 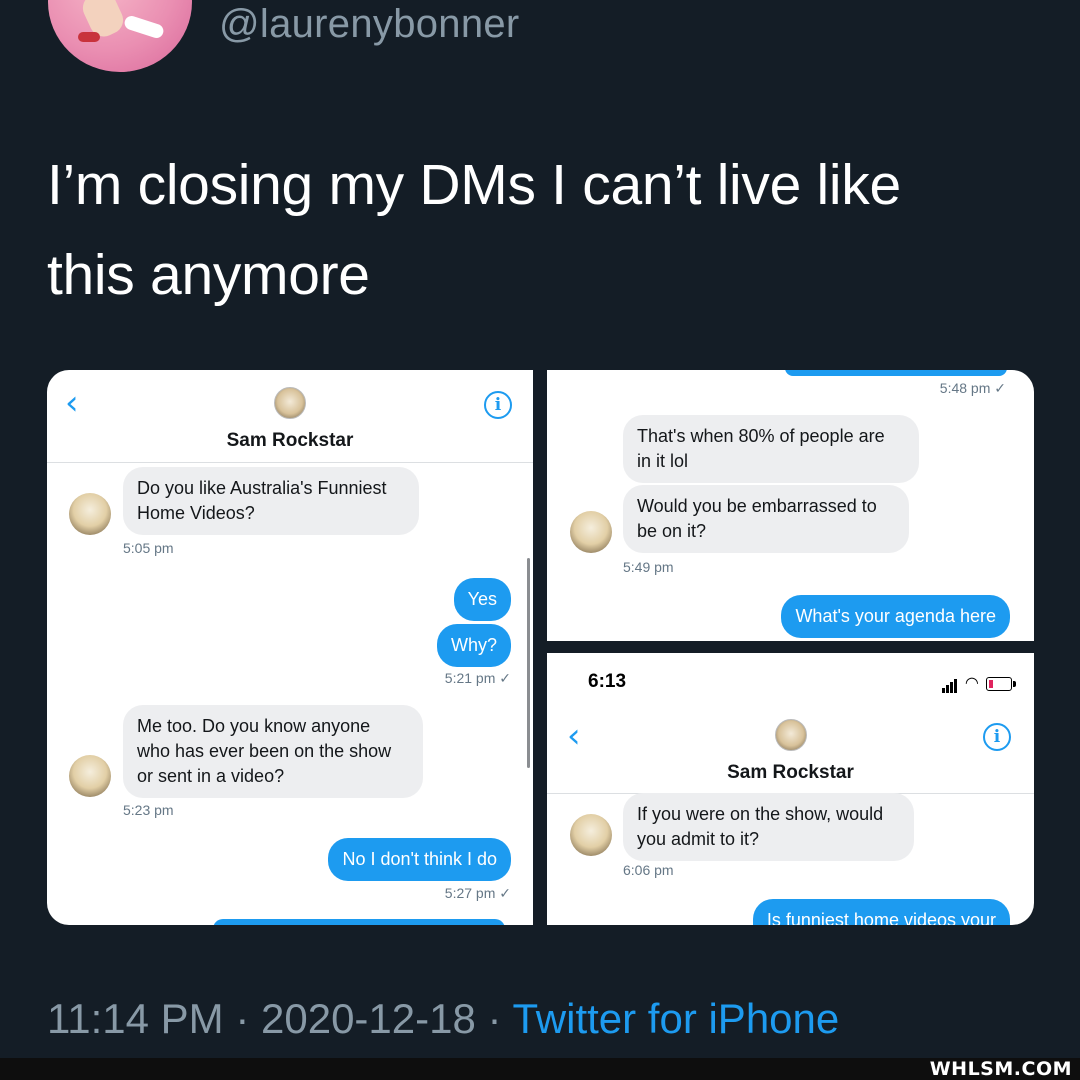 I want to click on message-line: Home Videos?, so click(x=196, y=513).